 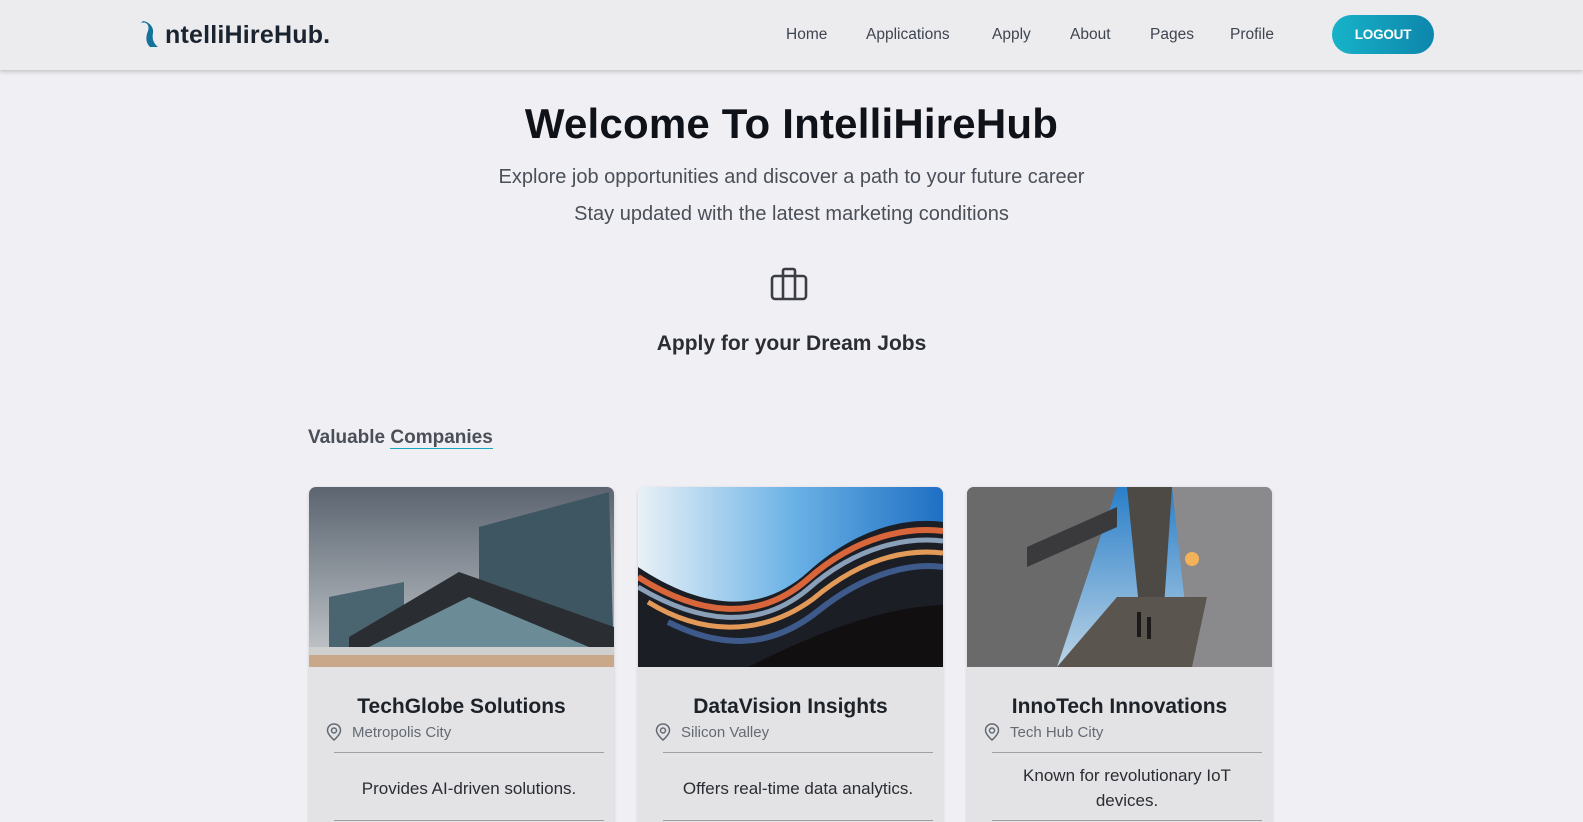 I want to click on section-title-part1: Valuable, so click(x=349, y=437).